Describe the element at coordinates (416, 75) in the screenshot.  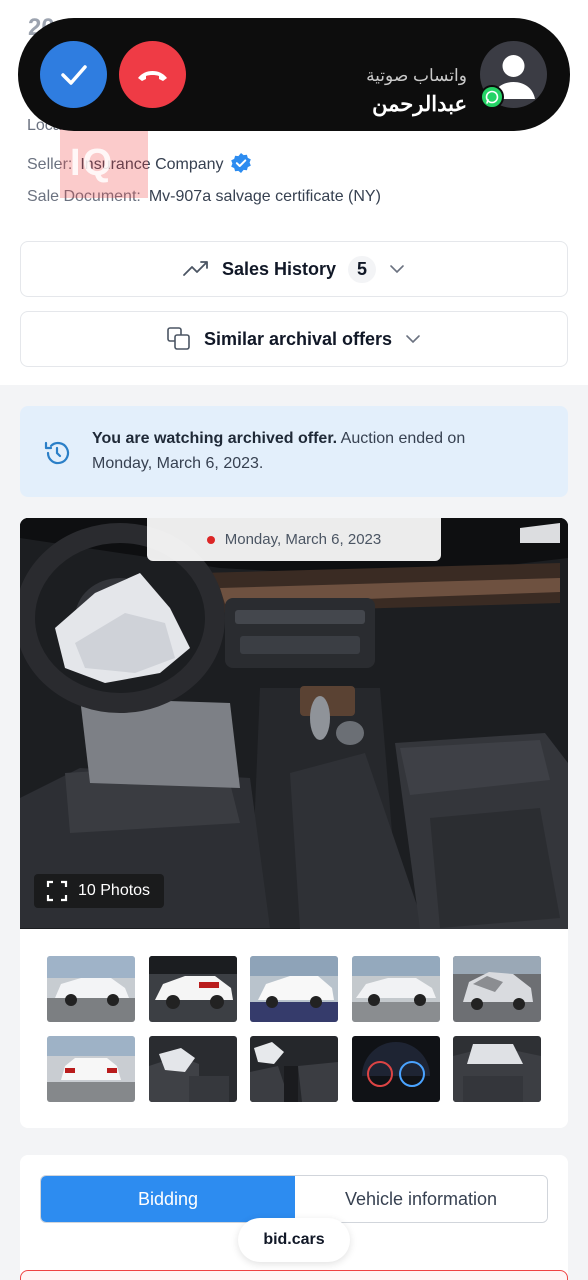
I see `caller-subtitle: واتساب صوتية` at that location.